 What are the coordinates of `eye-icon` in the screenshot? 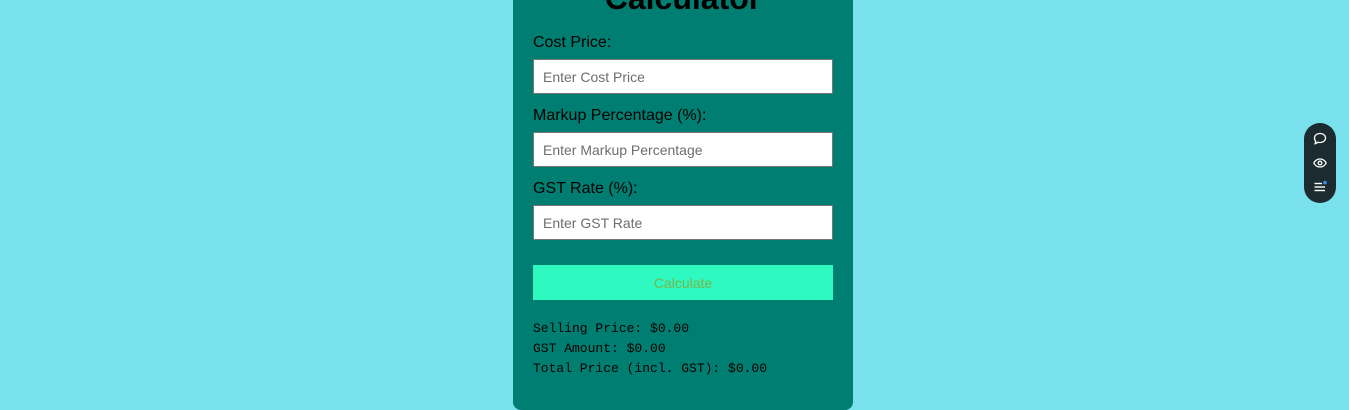 It's located at (1320, 163).